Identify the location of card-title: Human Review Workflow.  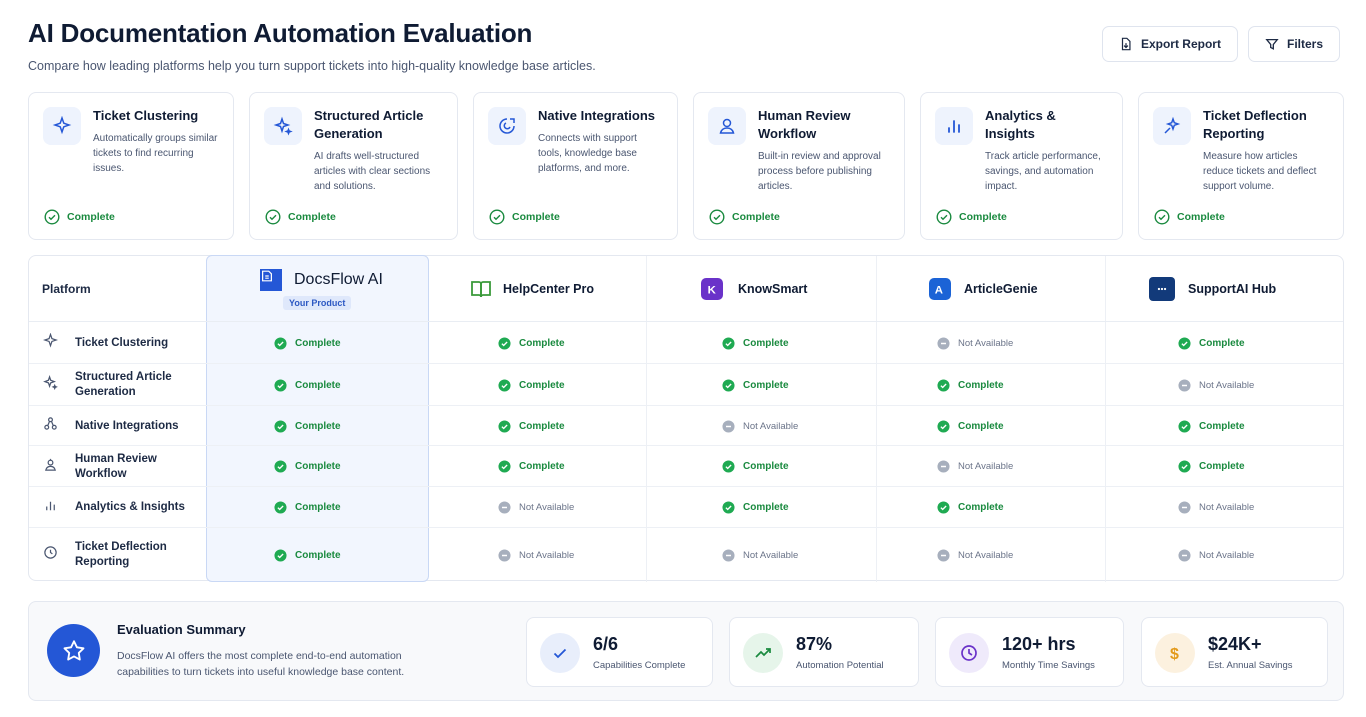
(804, 124).